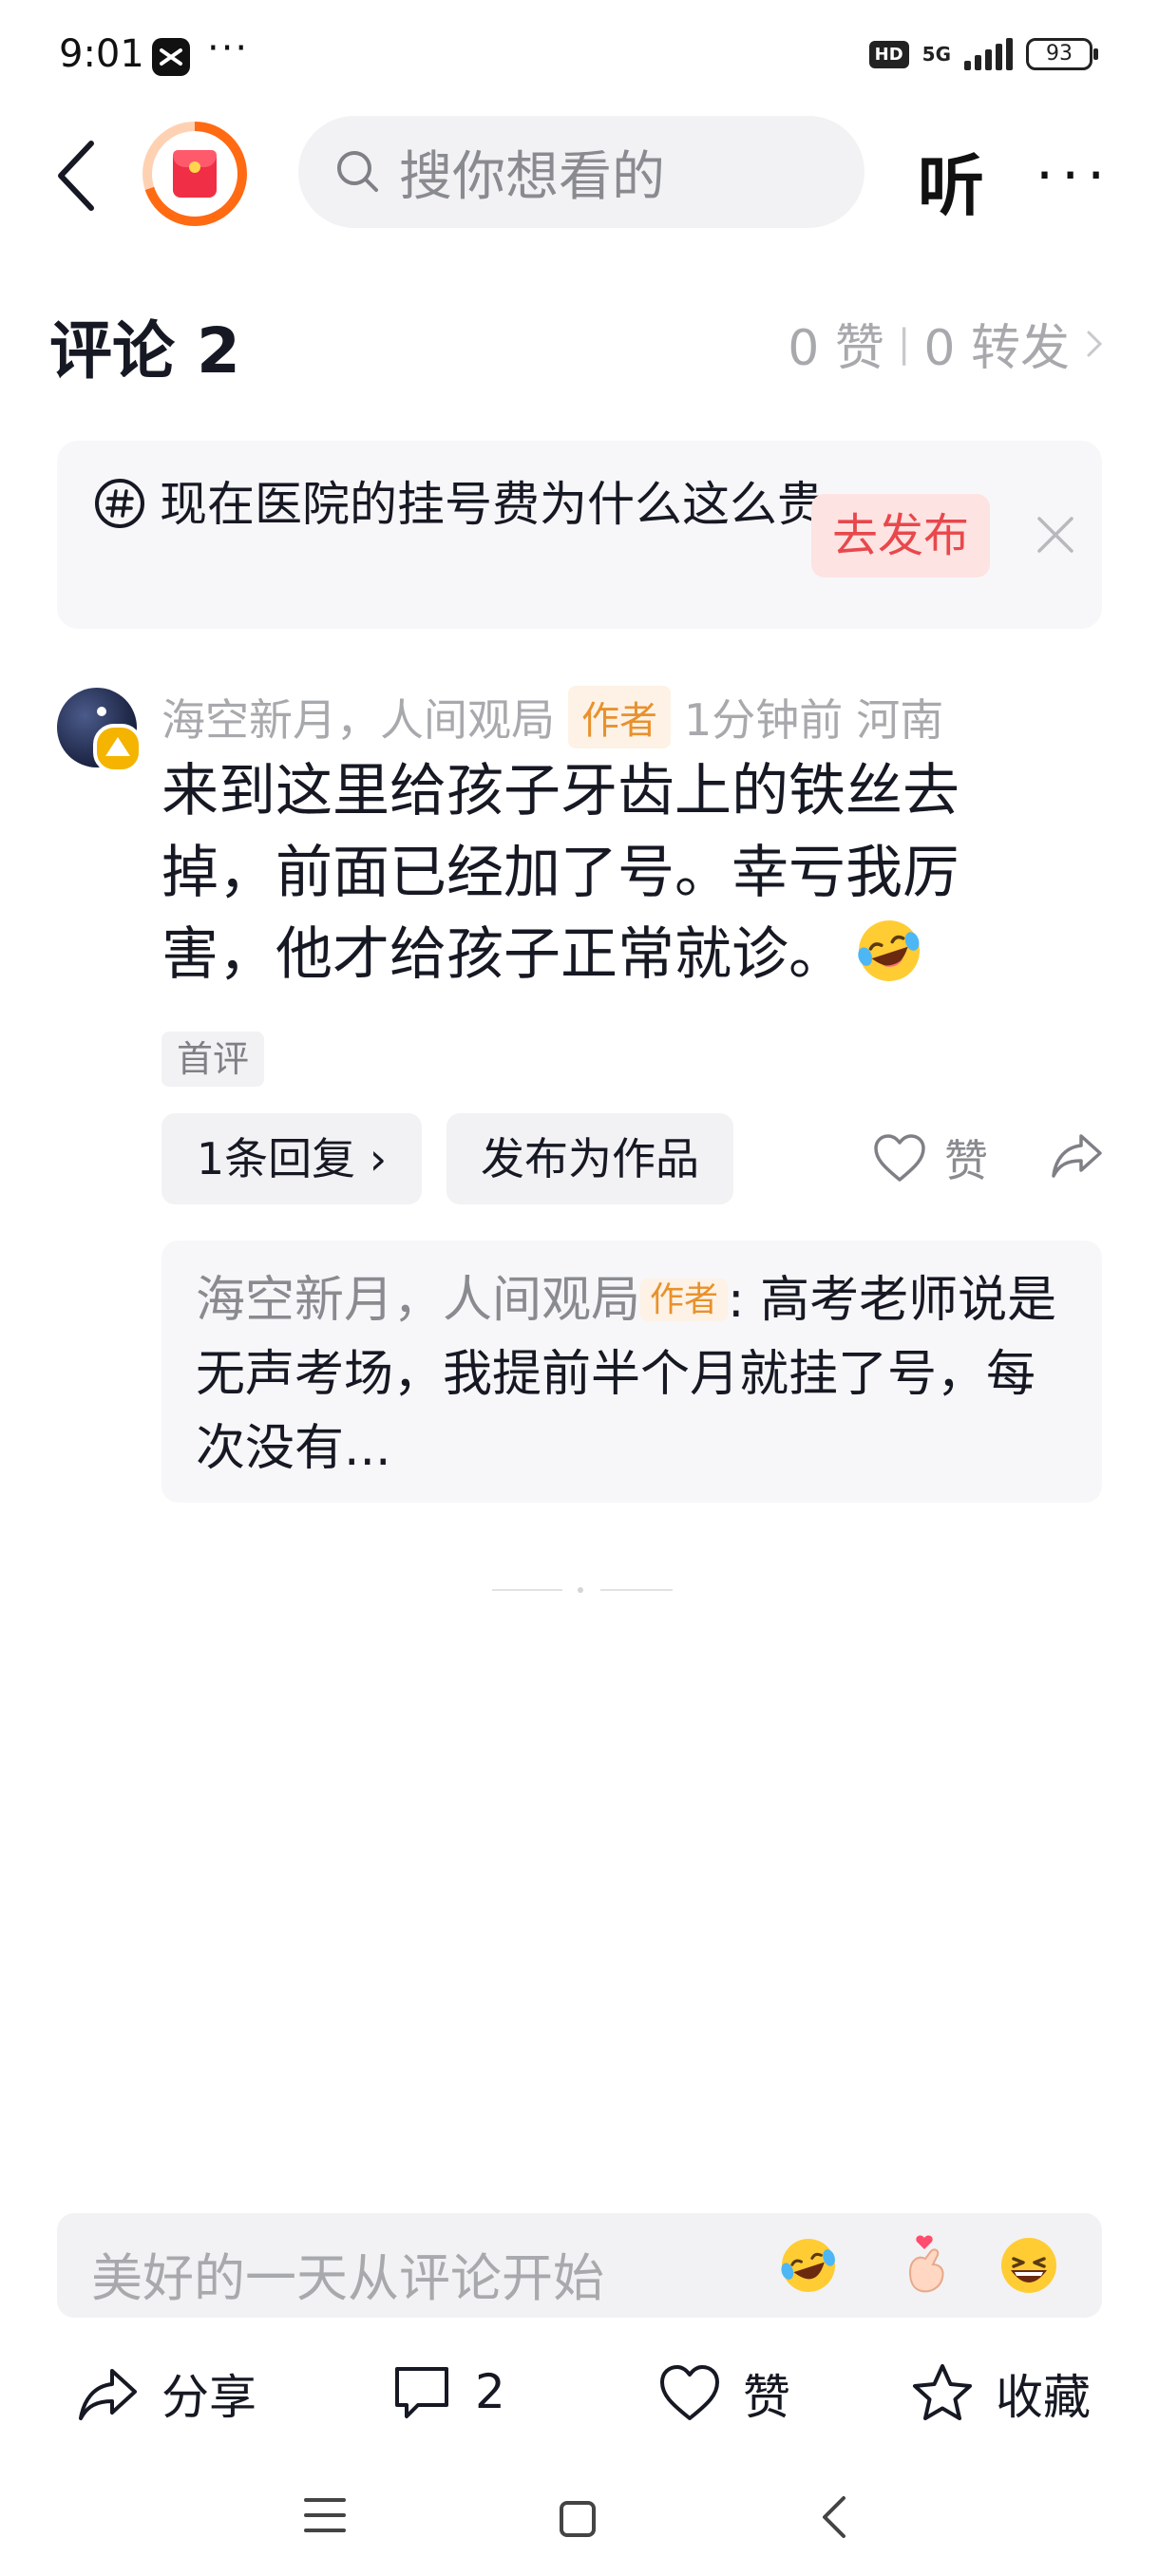  I want to click on hd-icon: HD, so click(888, 54).